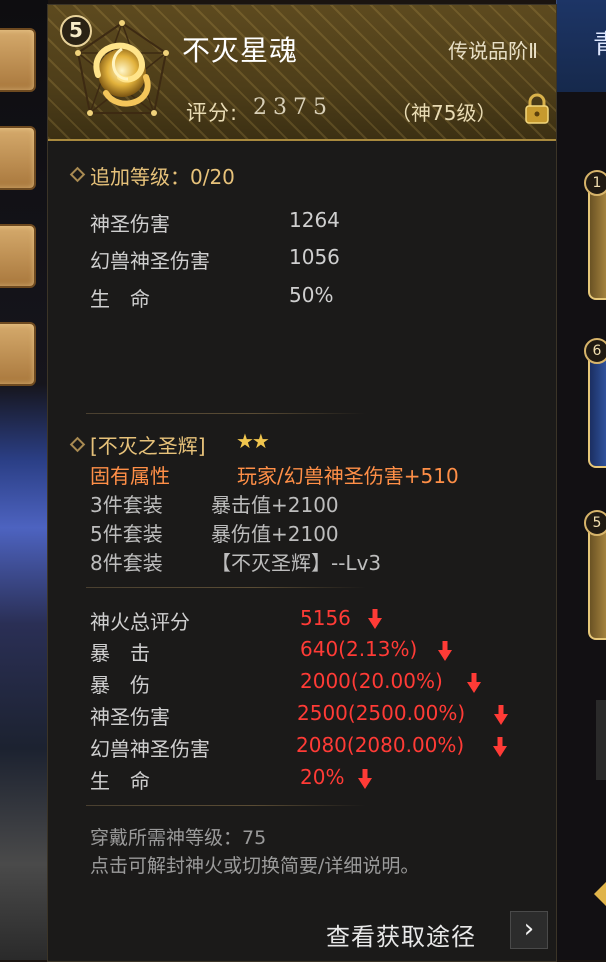 This screenshot has height=962, width=606. Describe the element at coordinates (296, 563) in the screenshot. I see `set-line-value: 【不灭圣辉】--Lv3` at that location.